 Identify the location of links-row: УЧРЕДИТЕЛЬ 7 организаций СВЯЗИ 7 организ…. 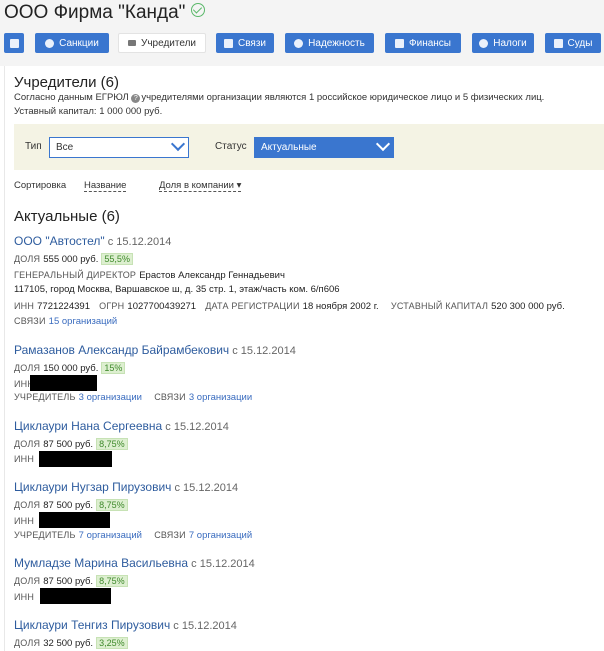
(133, 535).